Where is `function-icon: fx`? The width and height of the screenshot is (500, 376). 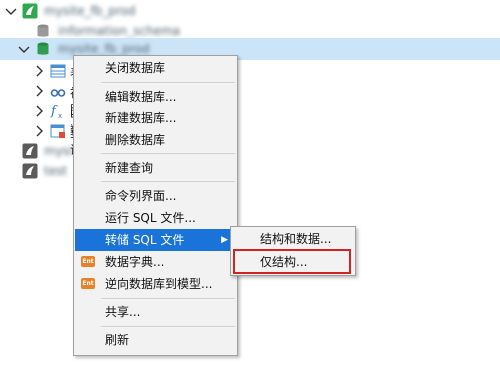 function-icon: fx is located at coordinates (58, 111).